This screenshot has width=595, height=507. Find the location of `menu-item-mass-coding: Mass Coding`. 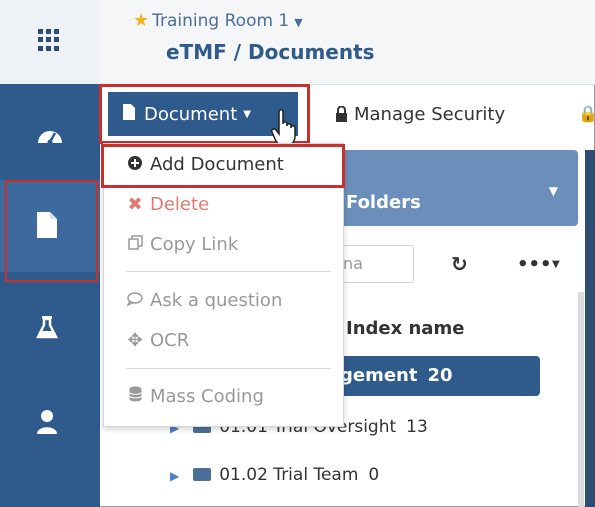

menu-item-mass-coding: Mass Coding is located at coordinates (195, 396).